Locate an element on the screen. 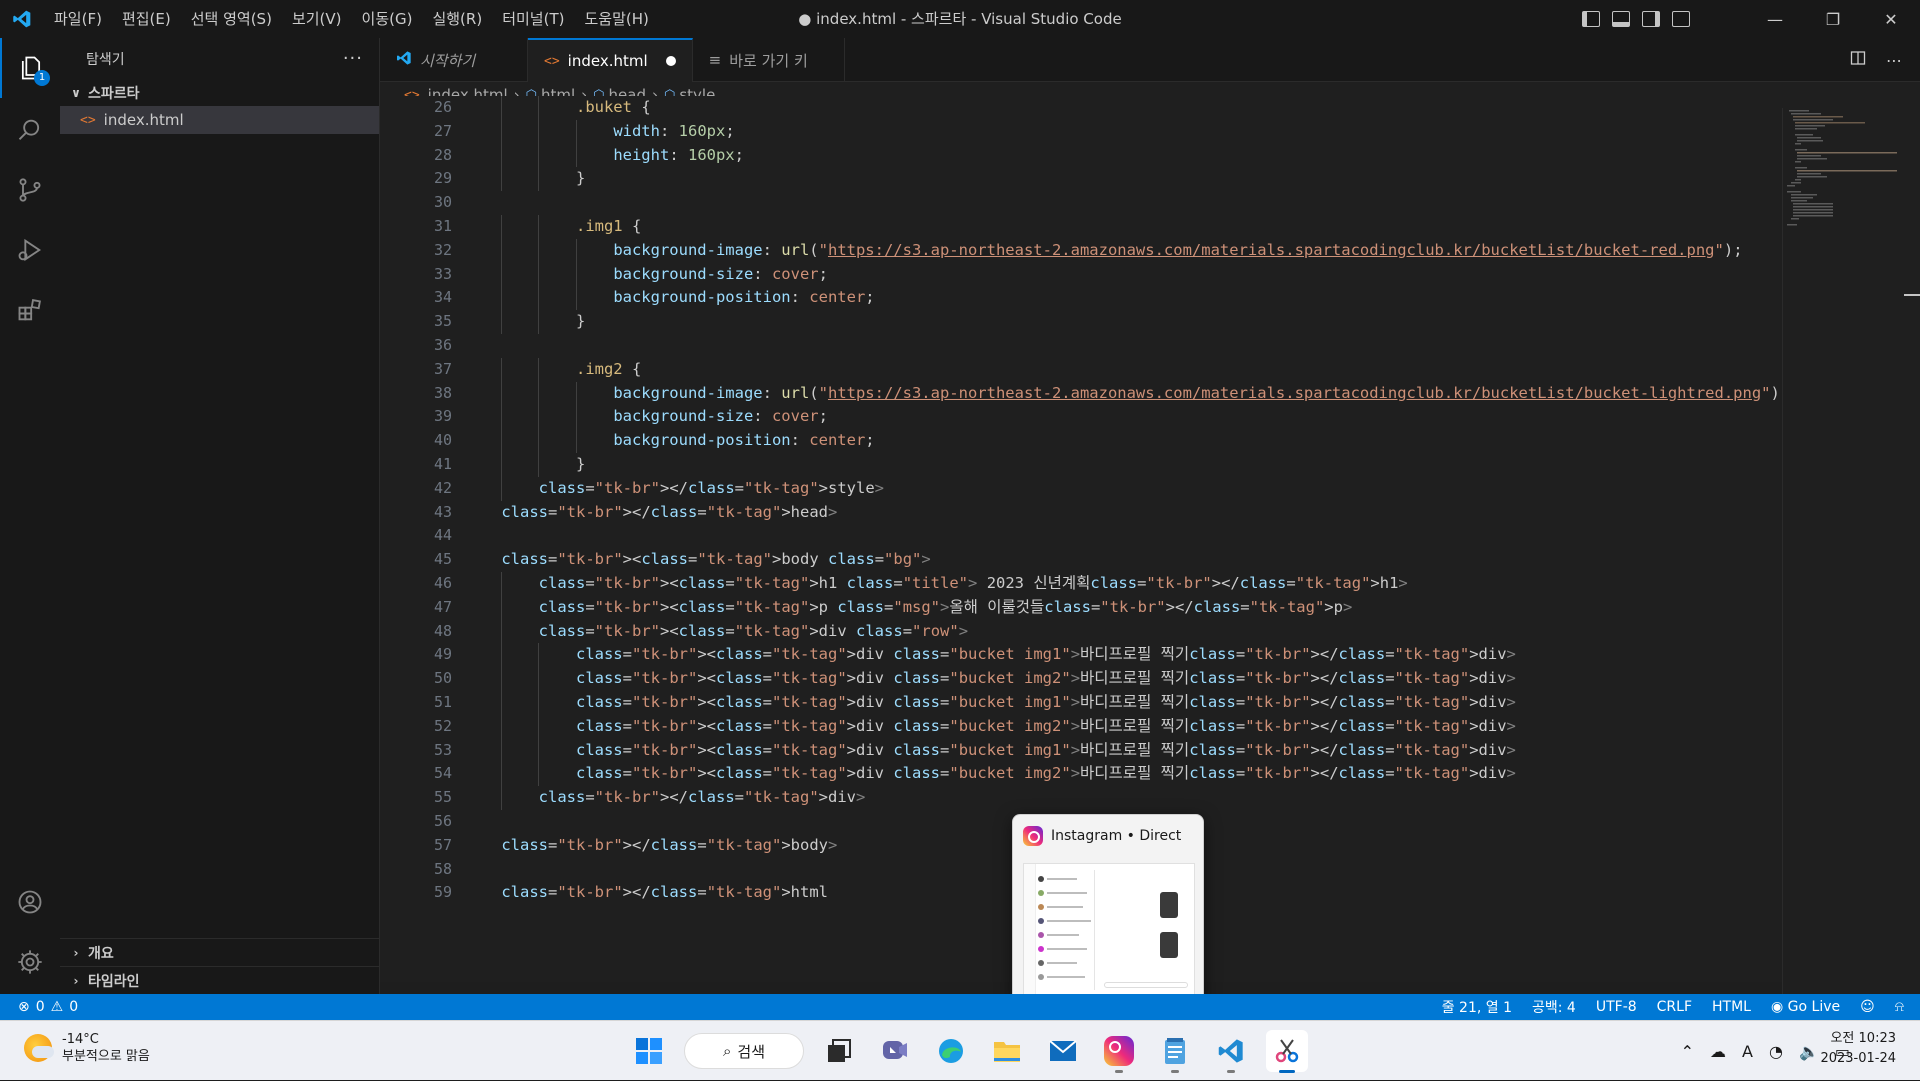  code-line: class="tk-br"></class="tk-tag">style> is located at coordinates (1123, 488).